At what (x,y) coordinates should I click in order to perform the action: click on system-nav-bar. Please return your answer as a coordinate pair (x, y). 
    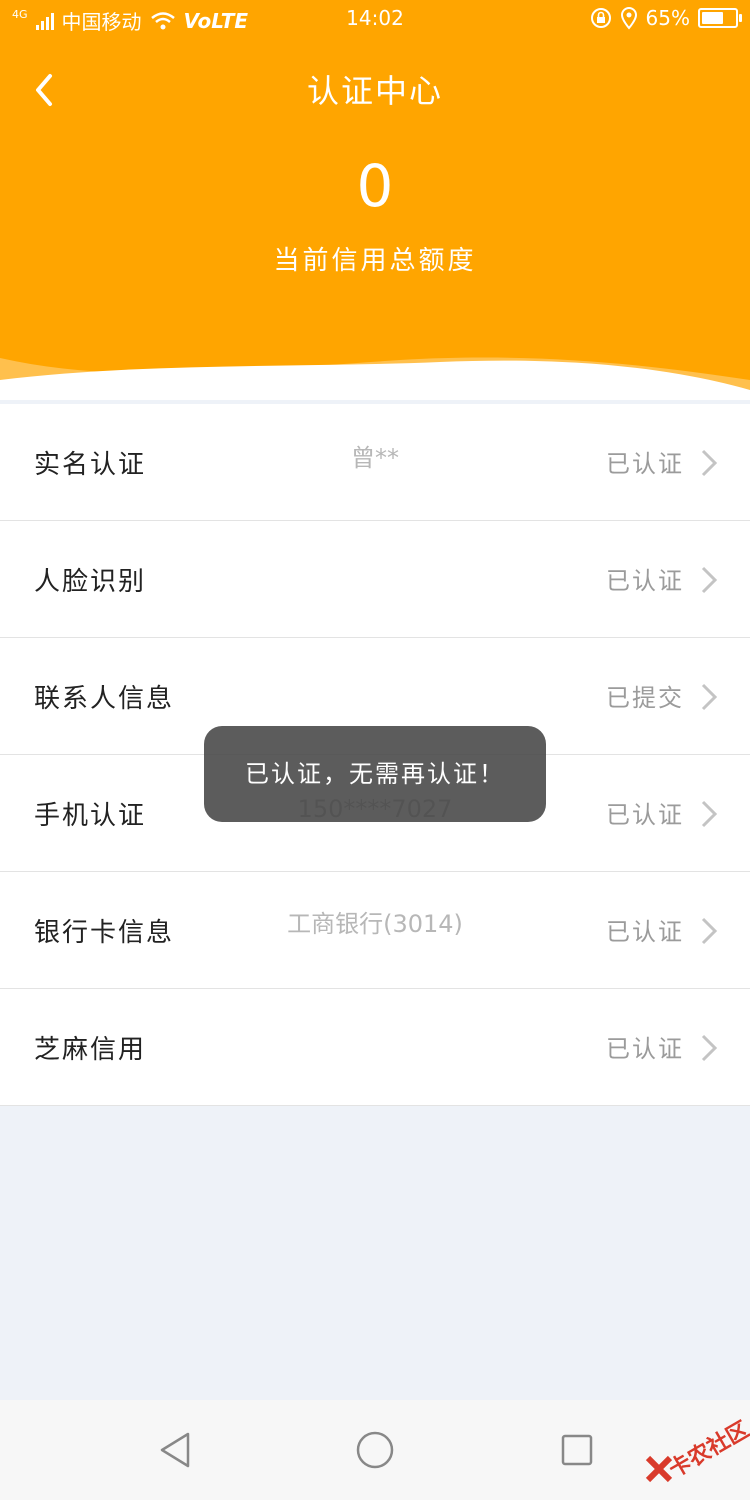
    Looking at the image, I should click on (375, 1450).